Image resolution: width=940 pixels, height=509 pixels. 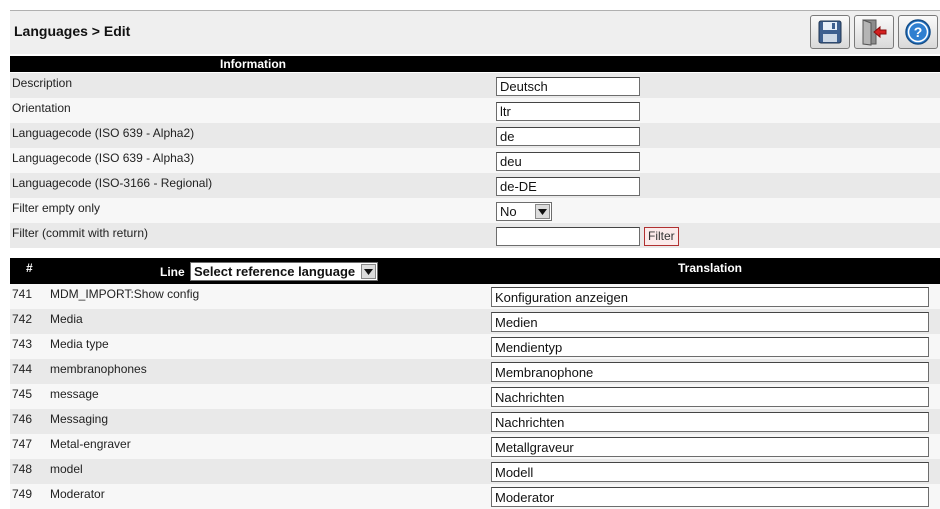 What do you see at coordinates (22, 444) in the screenshot?
I see `row-number: 747` at bounding box center [22, 444].